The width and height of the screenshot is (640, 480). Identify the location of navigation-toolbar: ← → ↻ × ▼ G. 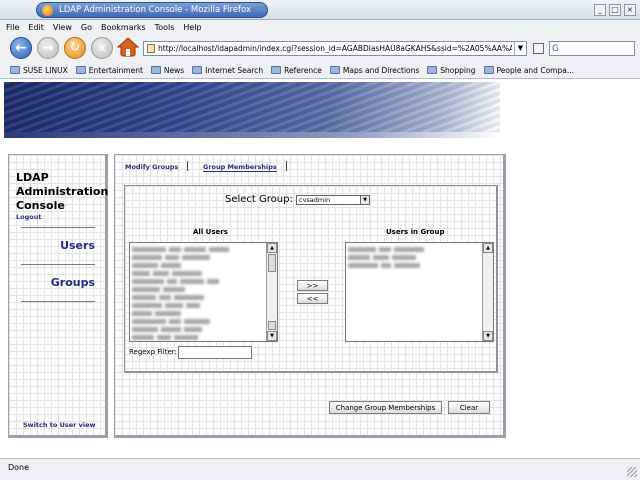
(320, 48).